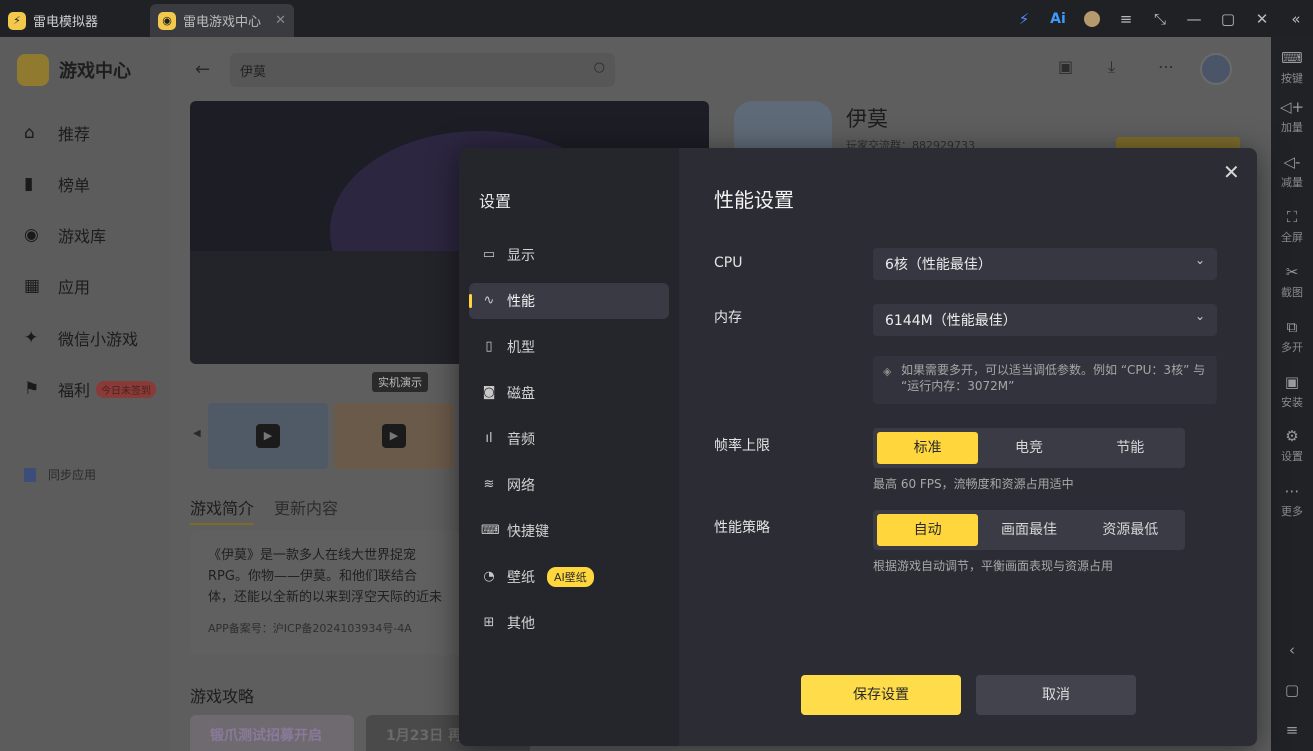  I want to click on sidebar-item-ranking: ▮ 榜单, so click(57, 184).